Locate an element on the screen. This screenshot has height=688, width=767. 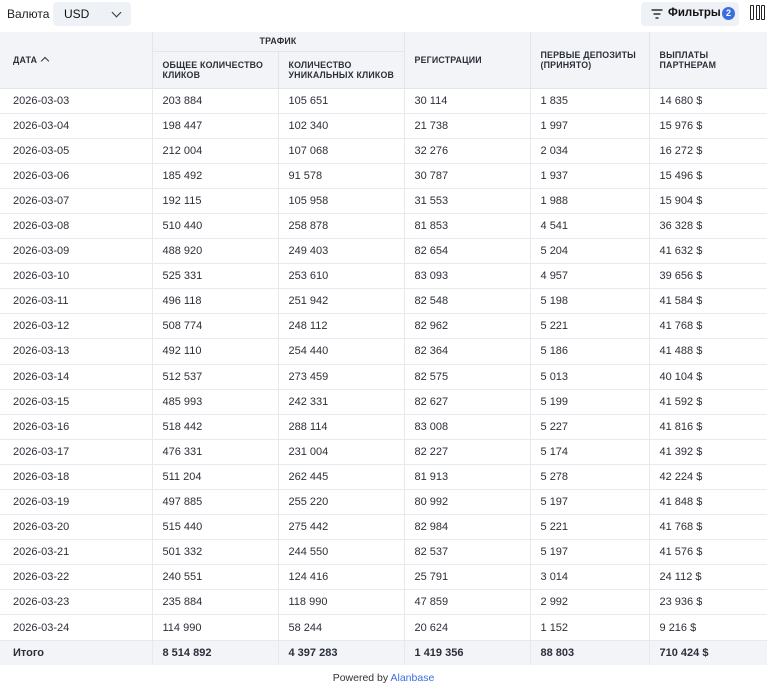
cell-registrations: 81 913 is located at coordinates (467, 477).